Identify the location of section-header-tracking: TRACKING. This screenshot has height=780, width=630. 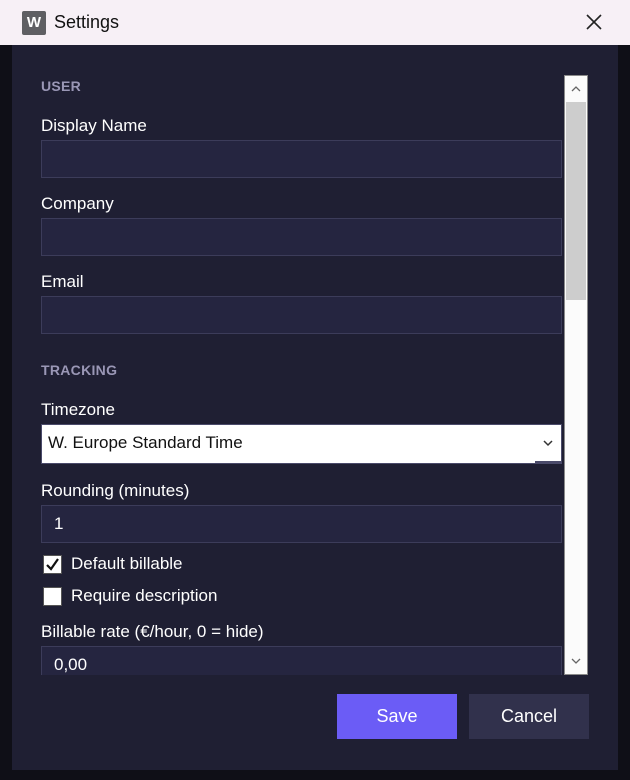
(79, 370).